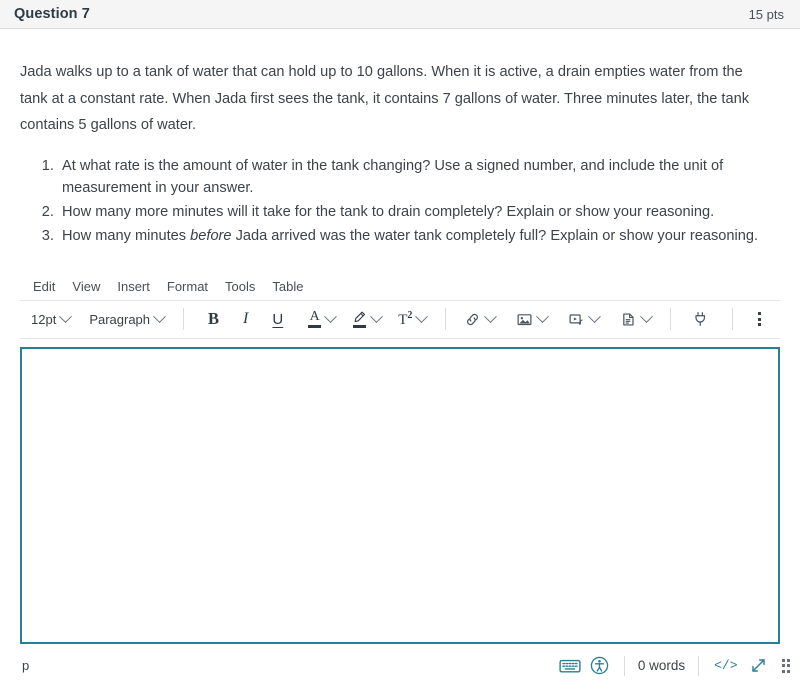 The image size is (800, 698). I want to click on bold-button: B, so click(213, 319).